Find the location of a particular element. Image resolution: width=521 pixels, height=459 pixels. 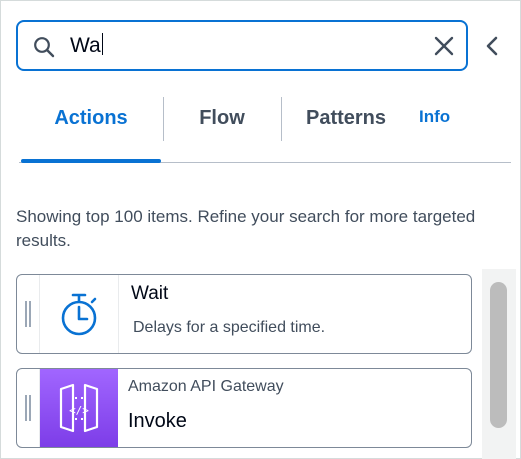

api-gateway-icon: </> is located at coordinates (79, 408).